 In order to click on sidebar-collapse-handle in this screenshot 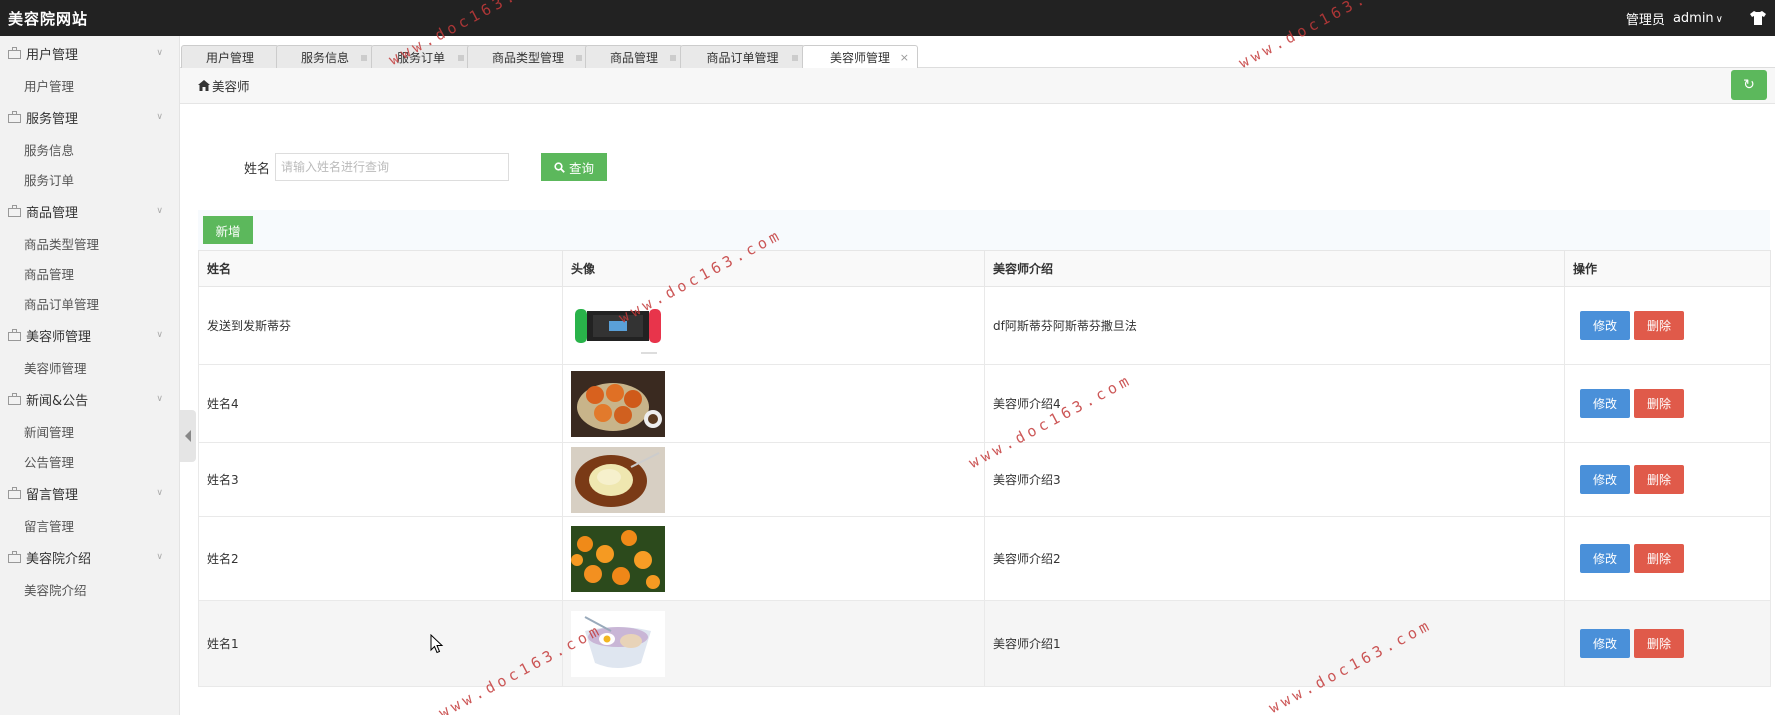, I will do `click(188, 436)`.